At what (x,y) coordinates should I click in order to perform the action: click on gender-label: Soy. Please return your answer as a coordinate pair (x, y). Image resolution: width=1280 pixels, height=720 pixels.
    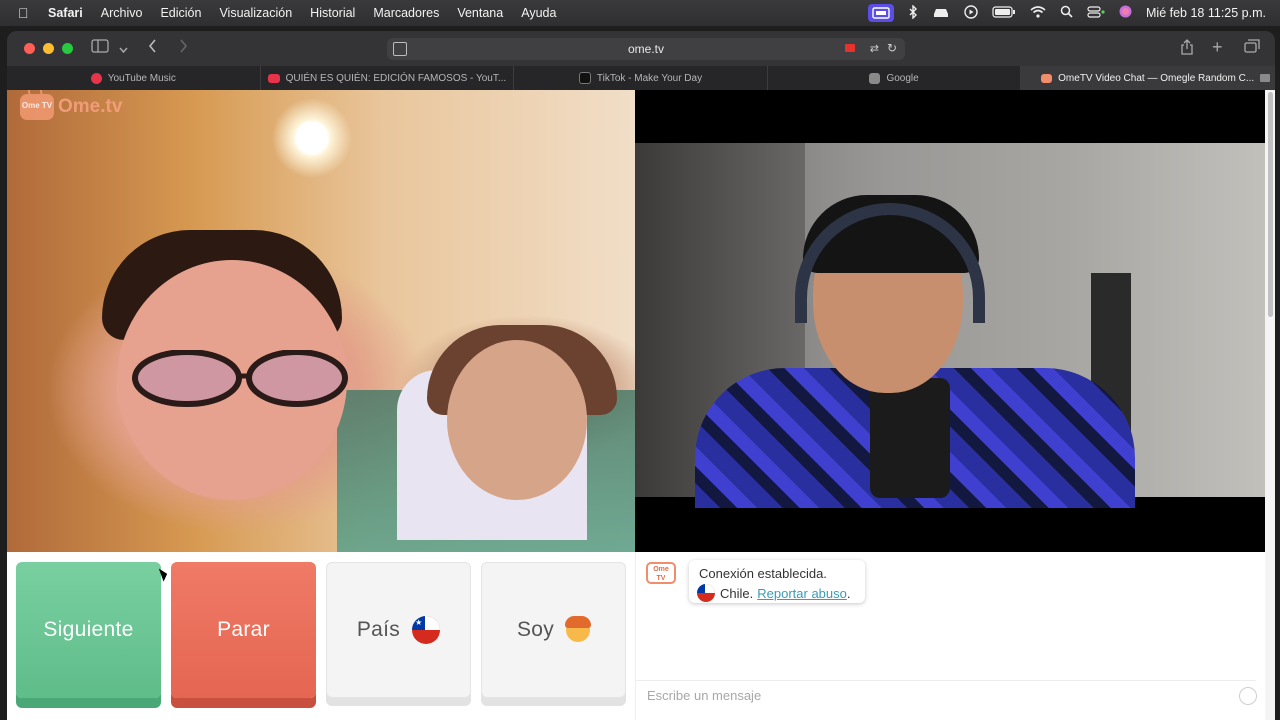
    Looking at the image, I should click on (535, 629).